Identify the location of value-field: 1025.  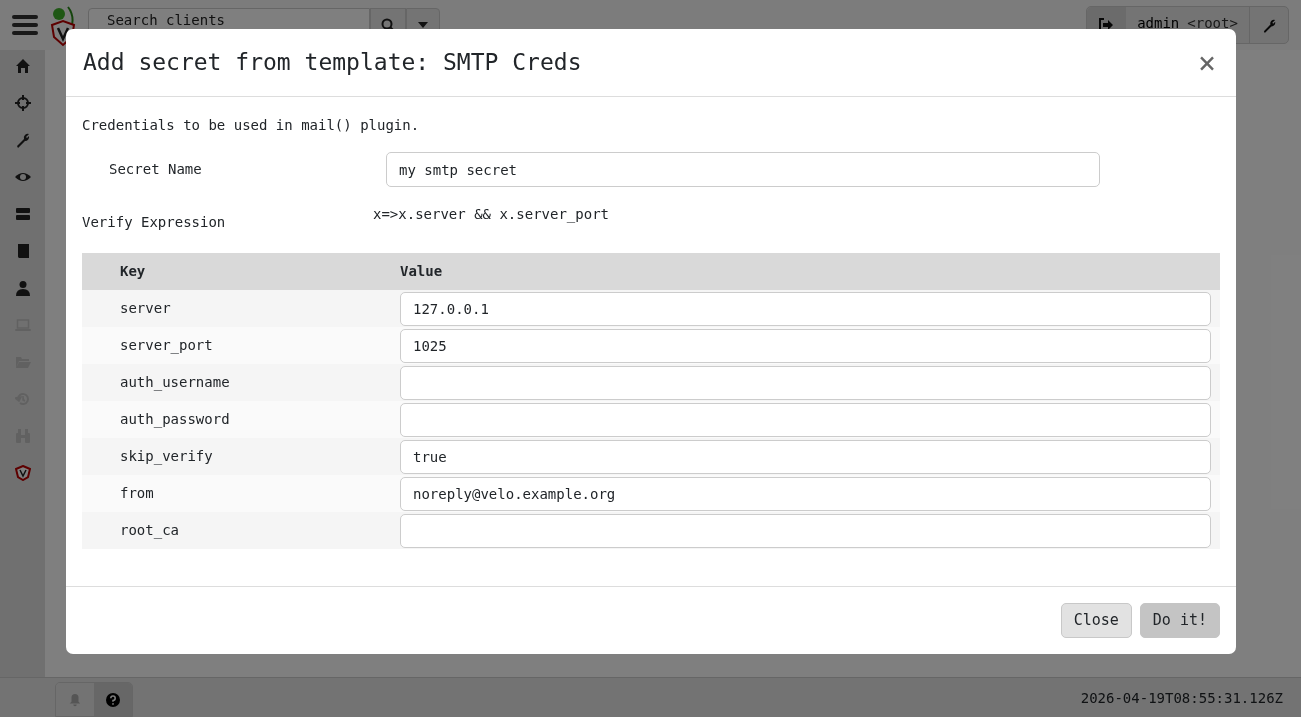
(805, 345).